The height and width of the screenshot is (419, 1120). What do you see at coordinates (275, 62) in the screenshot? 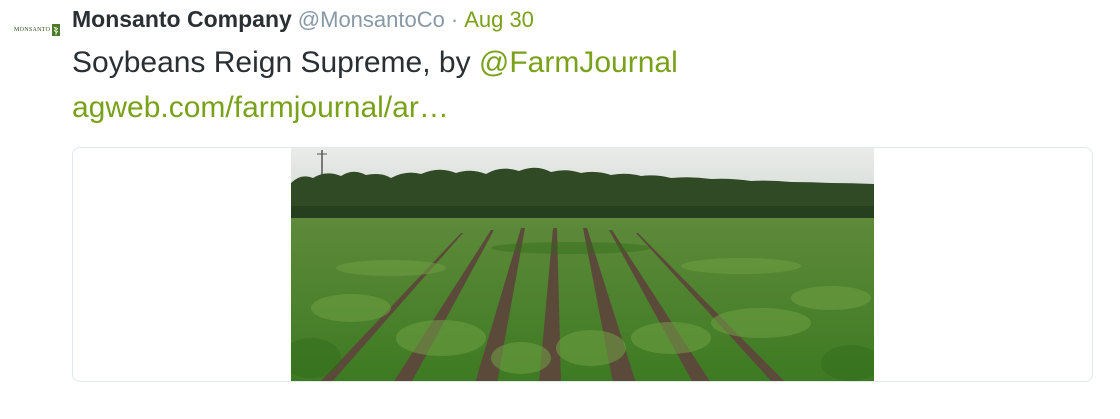
I see `tweet-text-body: Soybeans Reign Supreme, by` at bounding box center [275, 62].